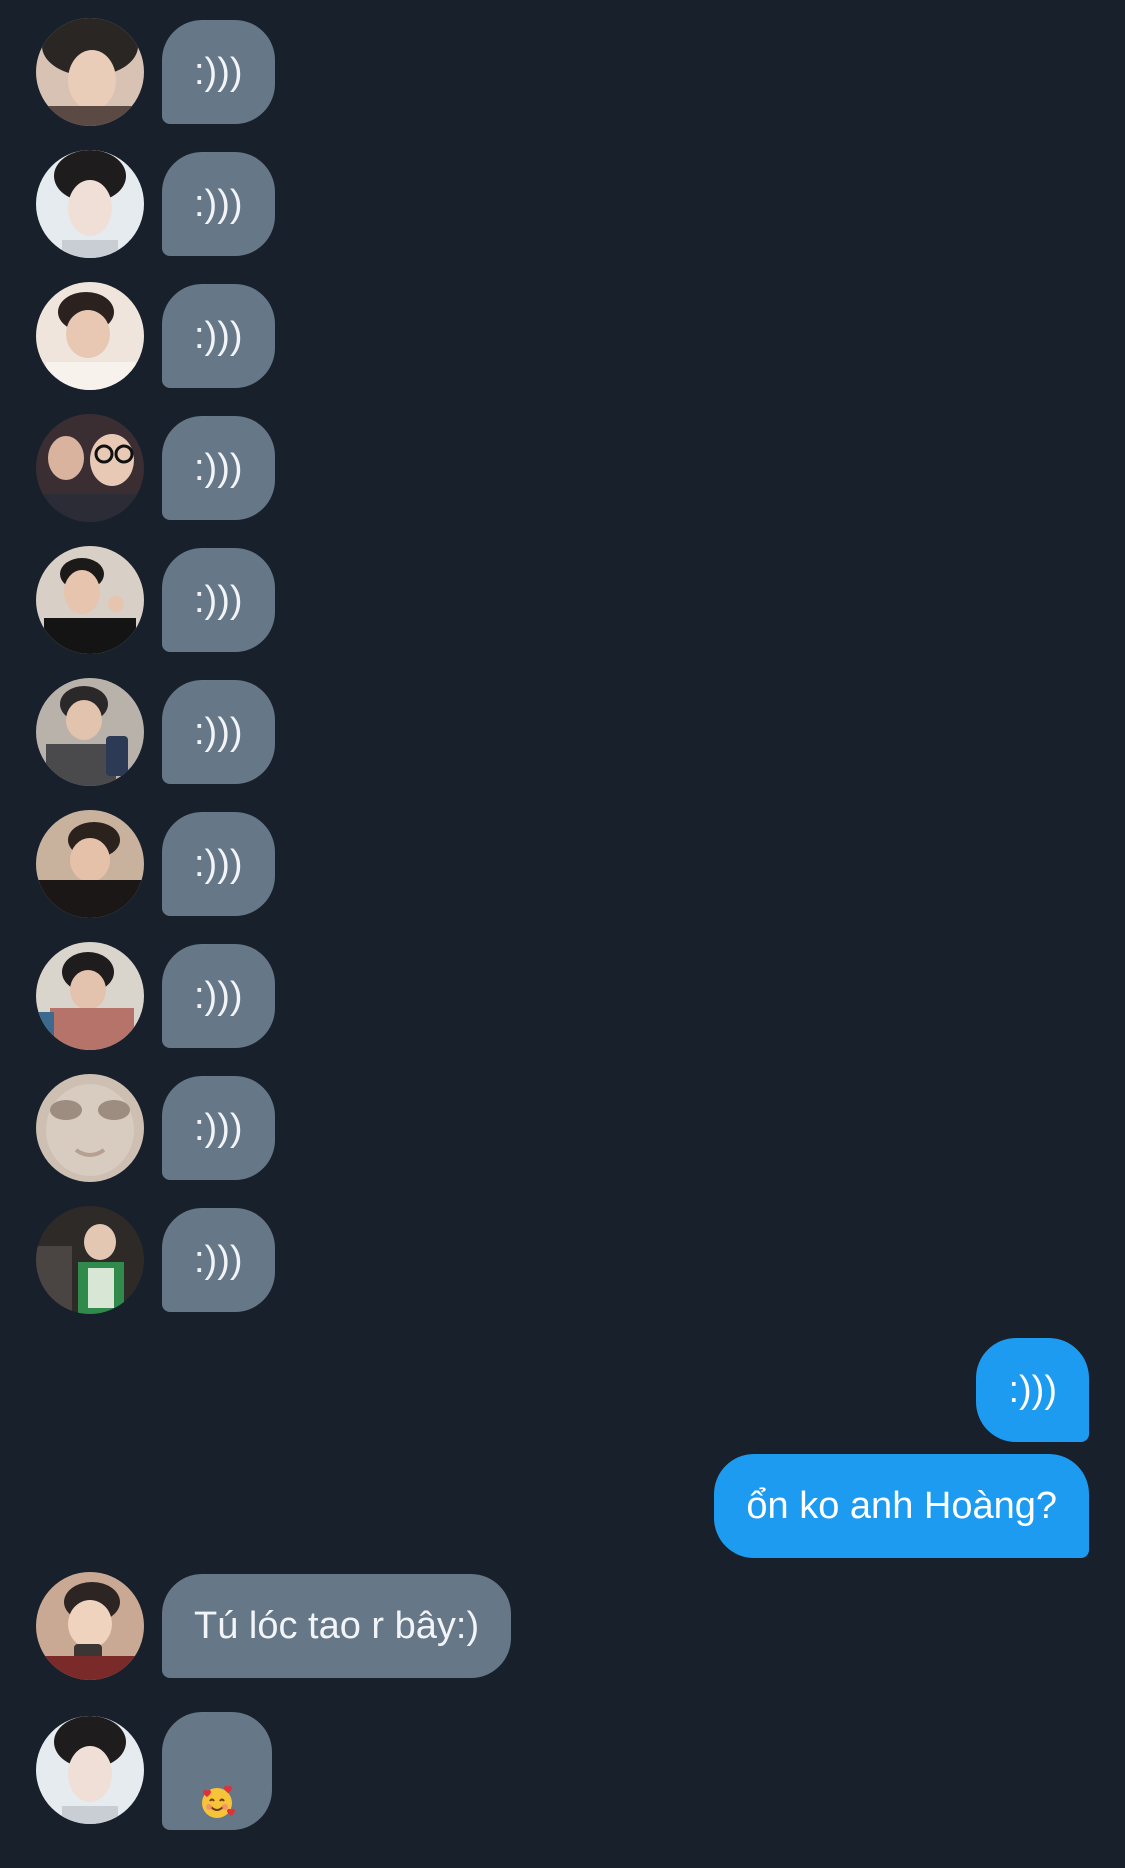 This screenshot has height=1868, width=1125. I want to click on incoming-message-bubble, so click(217, 1771).